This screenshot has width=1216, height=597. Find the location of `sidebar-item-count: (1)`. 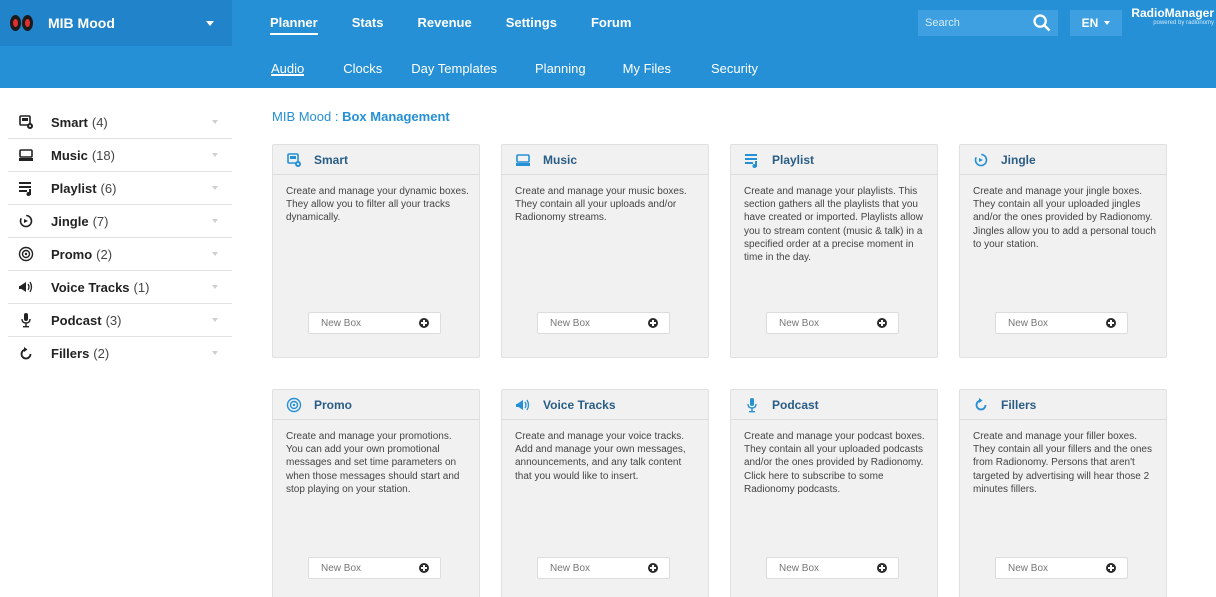

sidebar-item-count: (1) is located at coordinates (141, 287).